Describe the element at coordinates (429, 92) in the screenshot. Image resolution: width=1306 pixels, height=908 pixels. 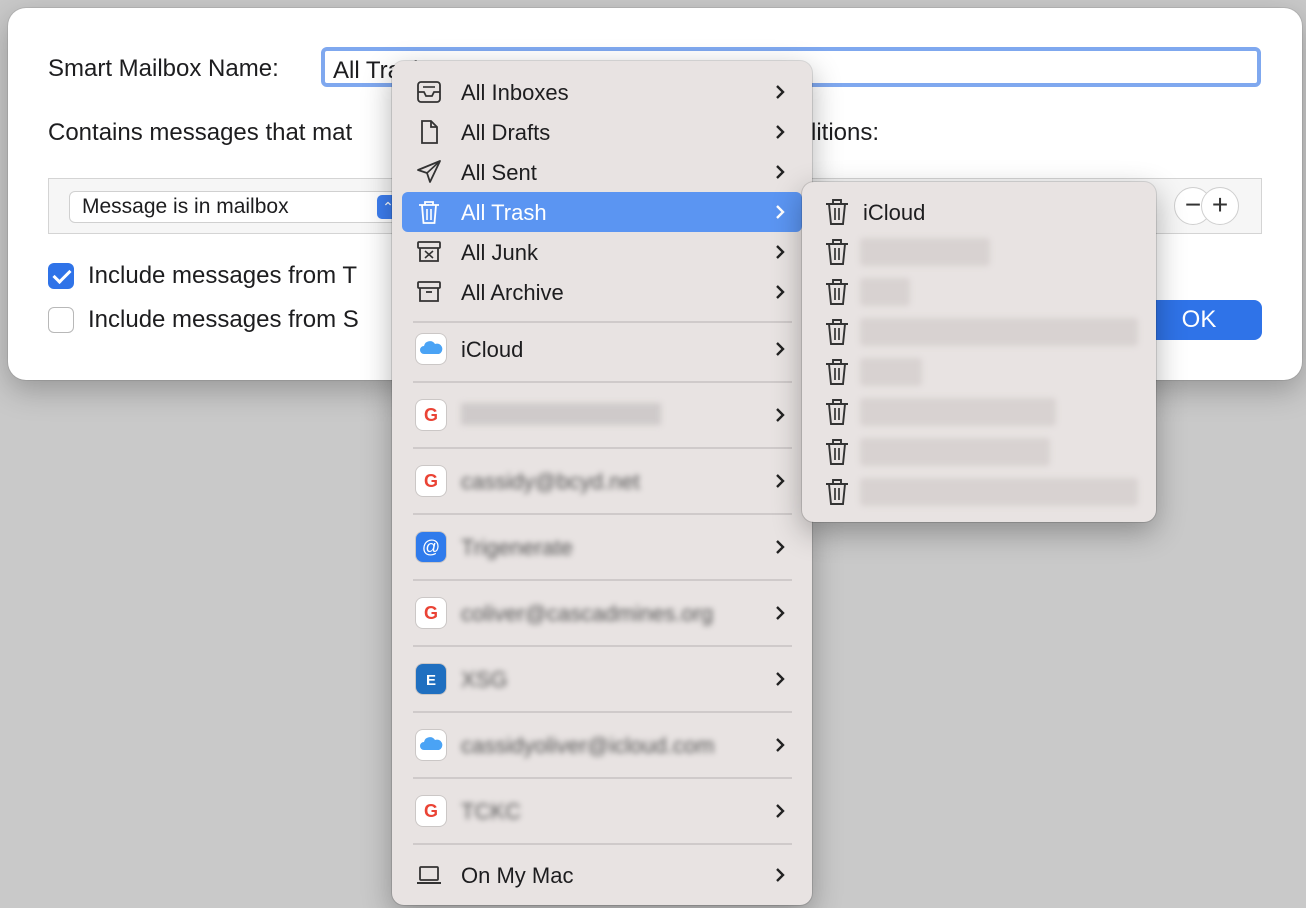
I see `tray-icon` at that location.